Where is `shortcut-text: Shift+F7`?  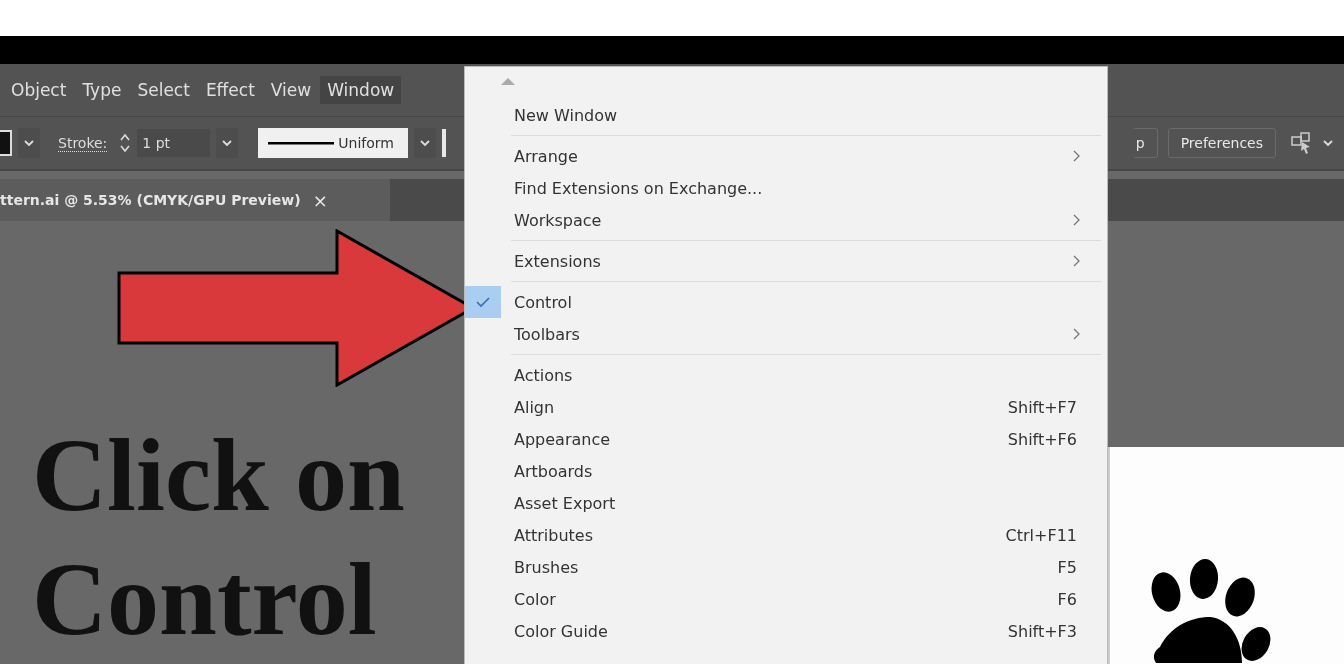
shortcut-text: Shift+F7 is located at coordinates (1042, 407).